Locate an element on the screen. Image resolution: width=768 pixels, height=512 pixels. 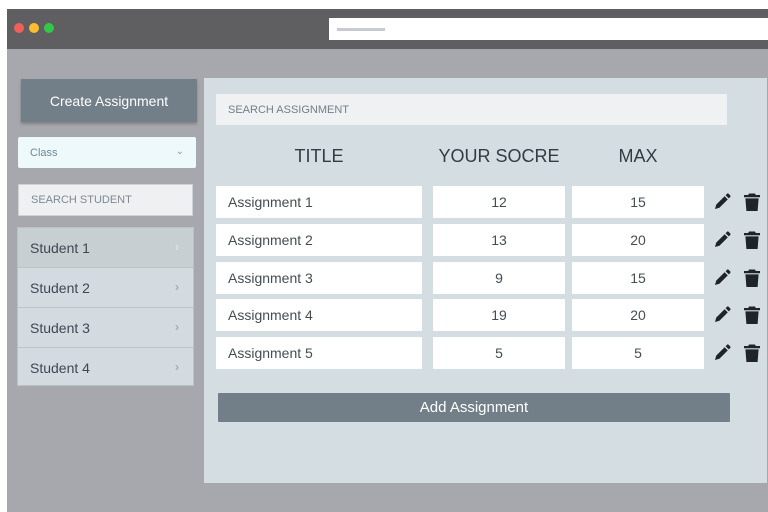
chevron-down-icon: ⌄ is located at coordinates (179, 151).